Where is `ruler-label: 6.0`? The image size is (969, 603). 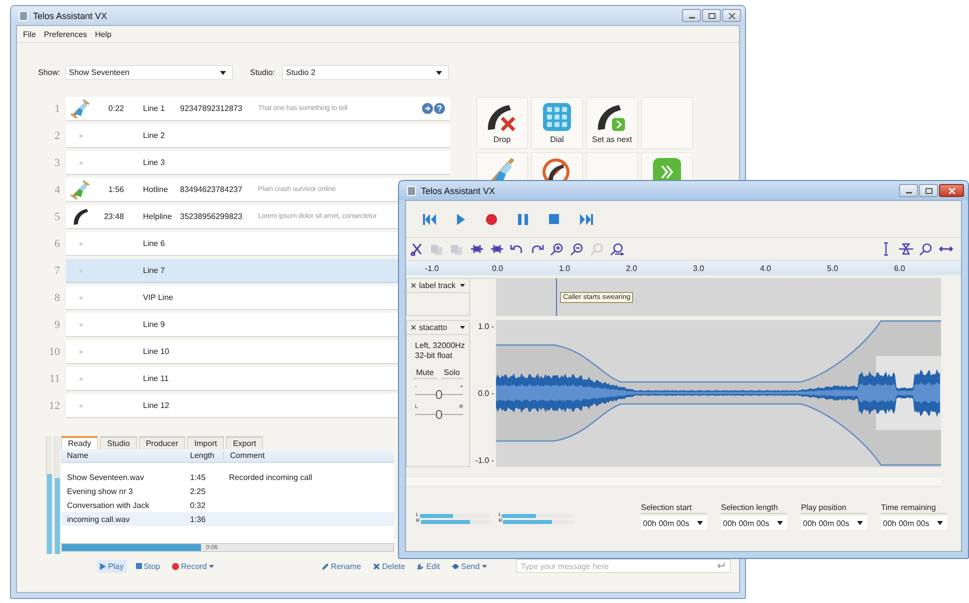
ruler-label: 6.0 is located at coordinates (900, 268).